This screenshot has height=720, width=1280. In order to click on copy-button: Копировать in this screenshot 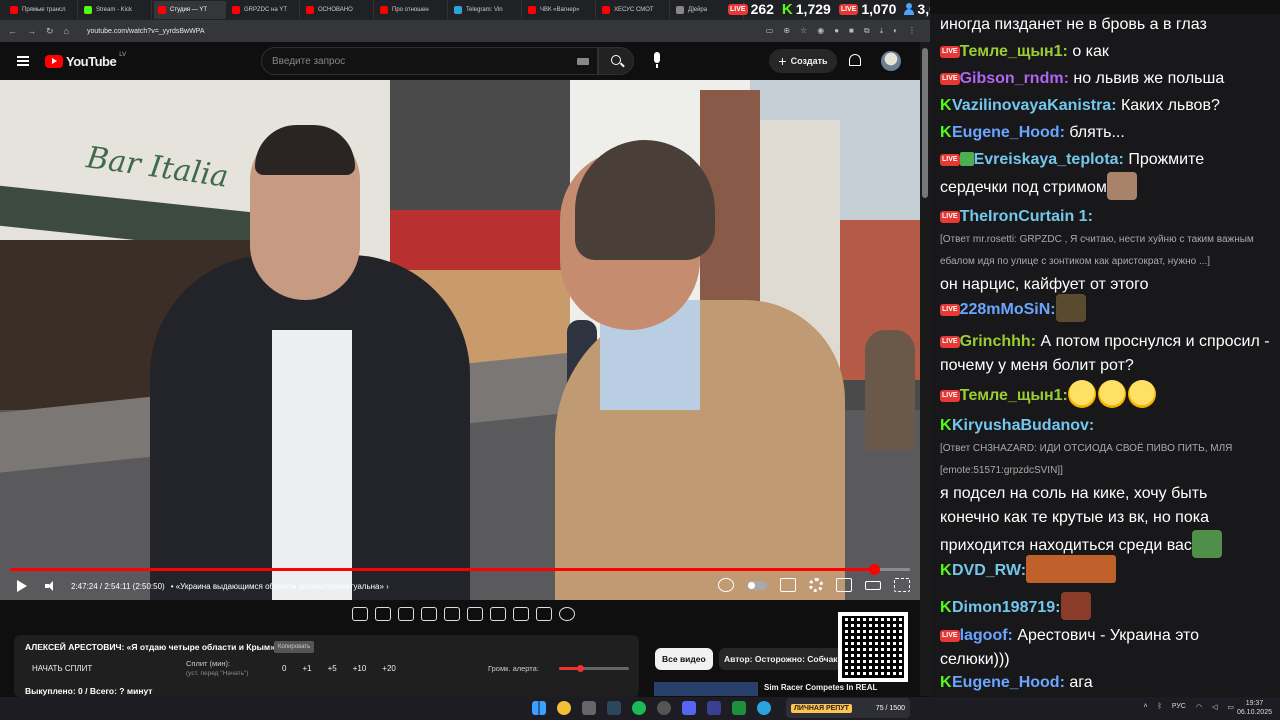, I will do `click(294, 647)`.